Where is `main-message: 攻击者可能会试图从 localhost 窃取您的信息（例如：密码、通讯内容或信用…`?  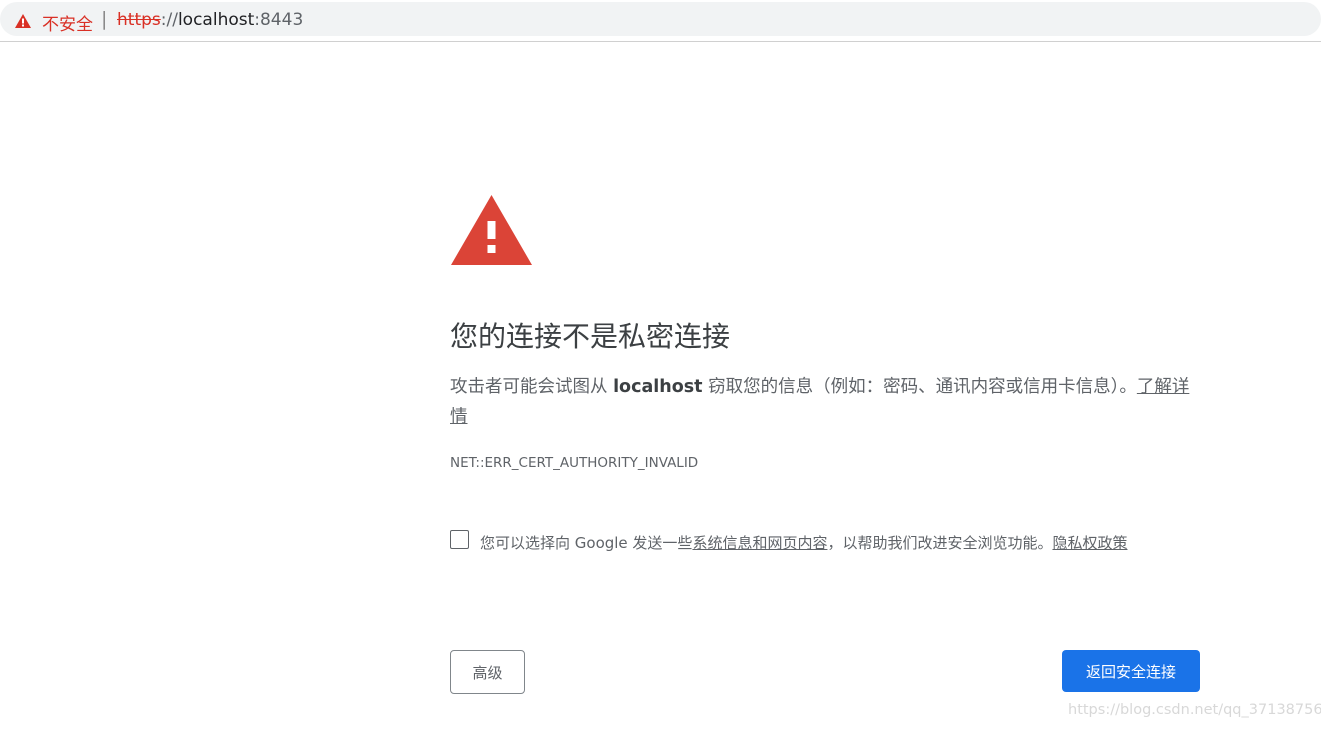 main-message: 攻击者可能会试图从 localhost 窃取您的信息（例如：密码、通讯内容或信用… is located at coordinates (825, 402).